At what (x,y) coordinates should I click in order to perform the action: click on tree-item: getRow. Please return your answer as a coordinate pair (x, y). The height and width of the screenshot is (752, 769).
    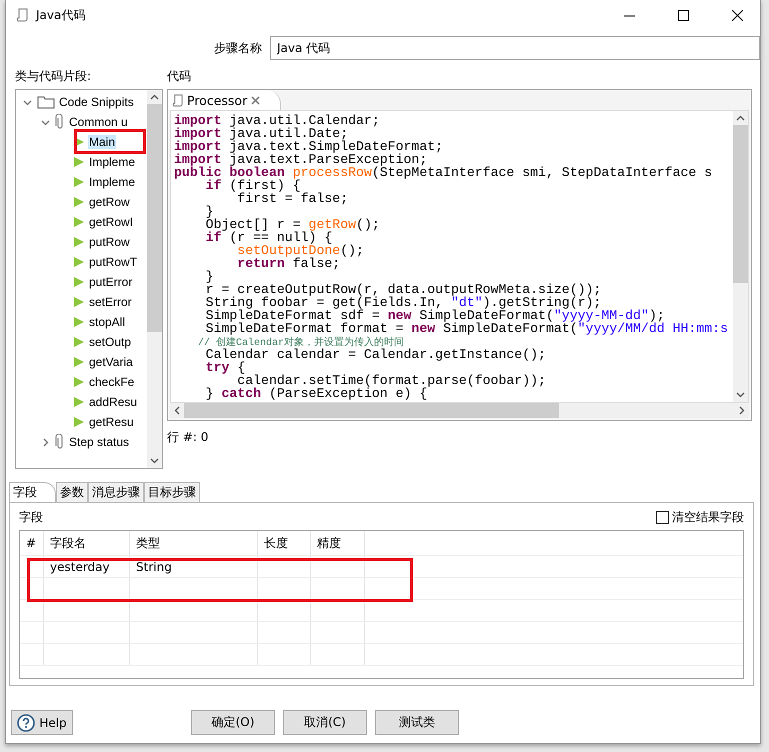
    Looking at the image, I should click on (109, 202).